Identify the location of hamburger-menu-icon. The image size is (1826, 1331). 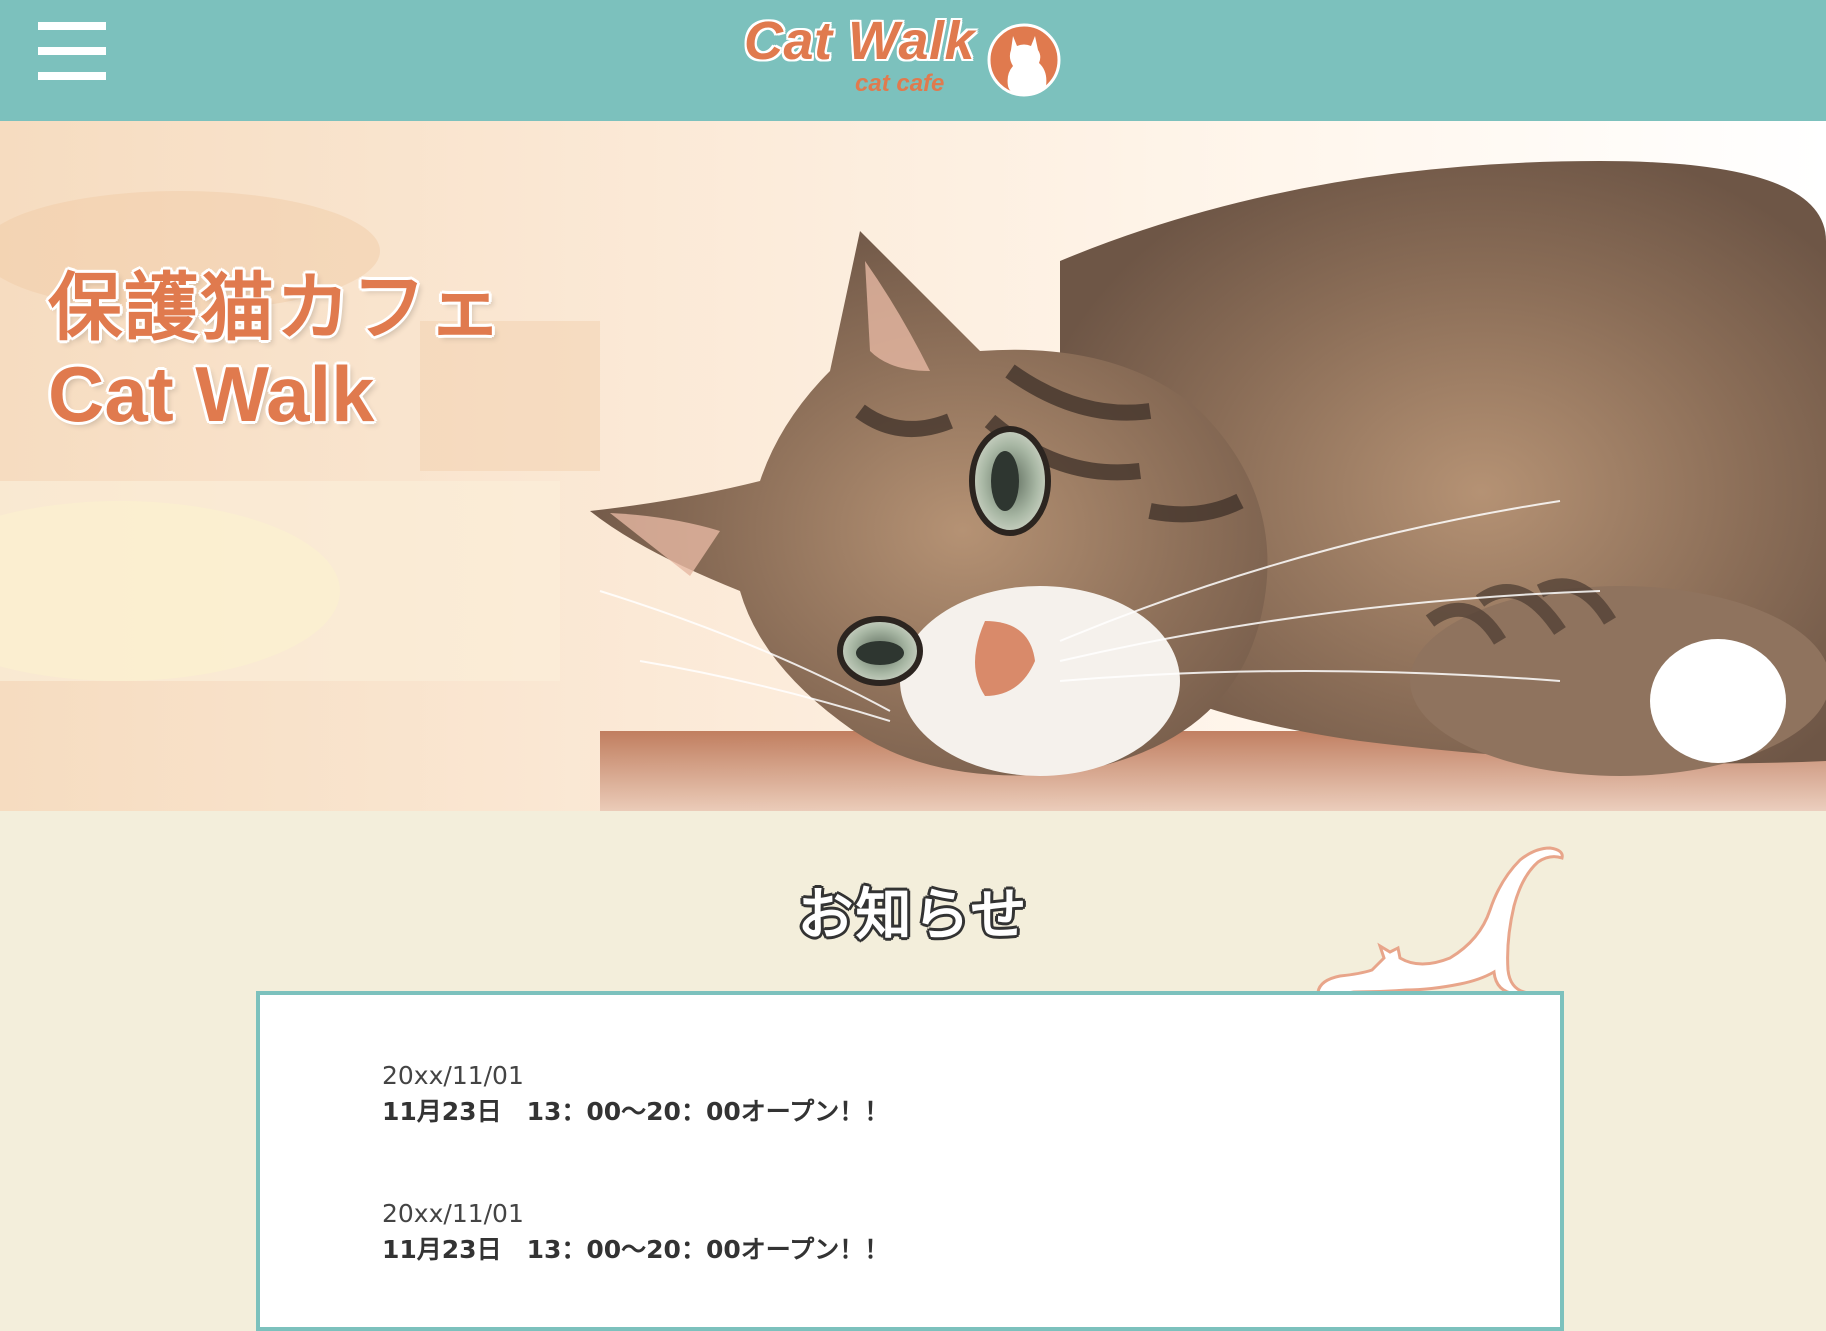
(72, 51).